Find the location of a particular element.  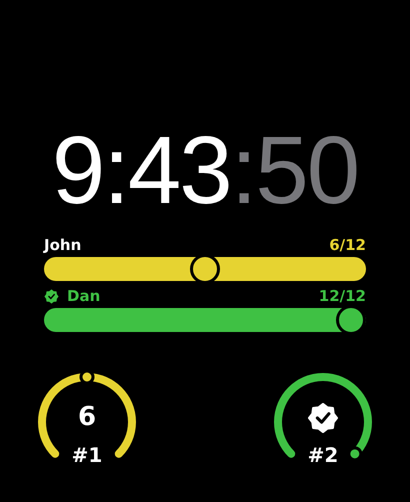

player-score: 6/12 is located at coordinates (347, 245).